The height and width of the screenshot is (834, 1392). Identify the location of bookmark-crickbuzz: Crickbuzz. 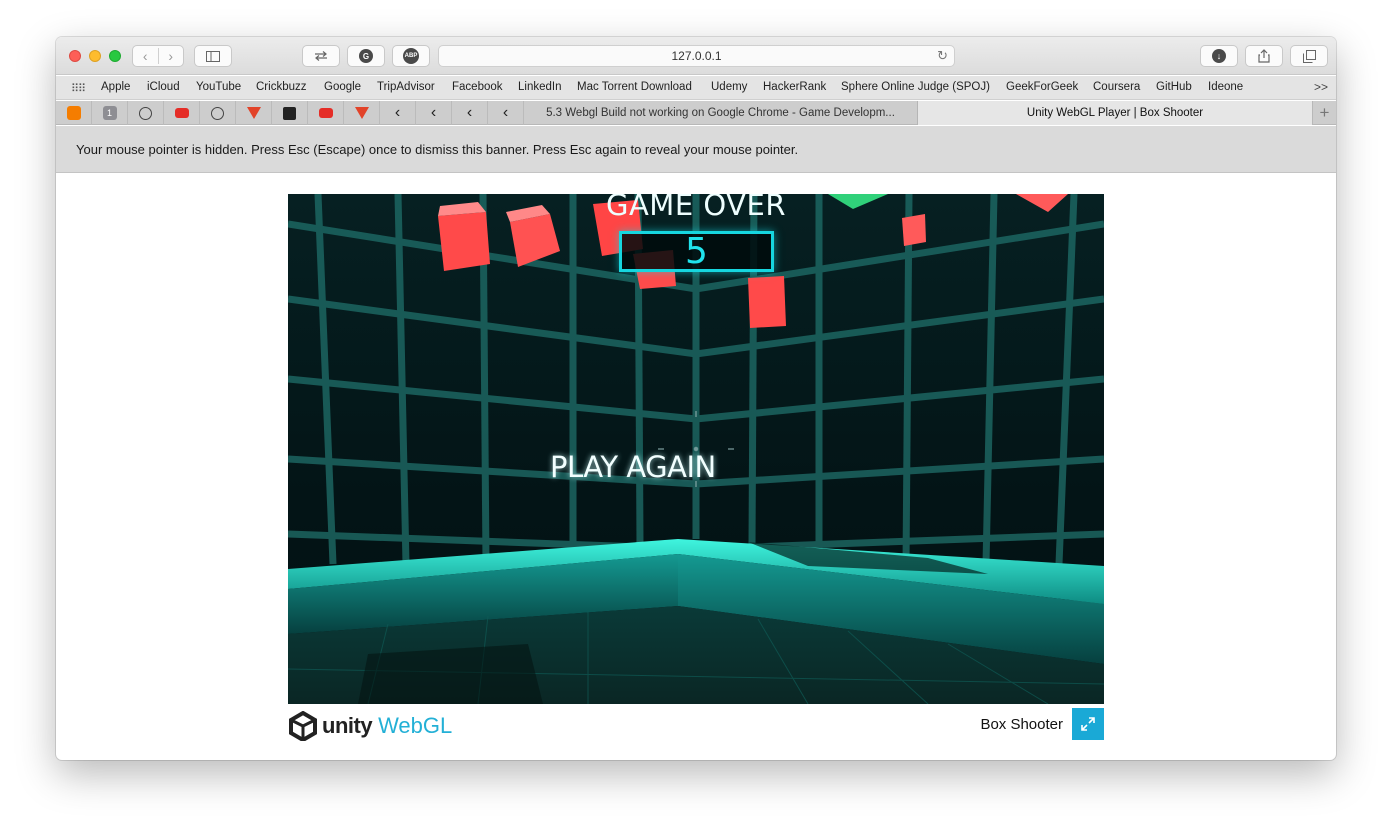
(281, 87).